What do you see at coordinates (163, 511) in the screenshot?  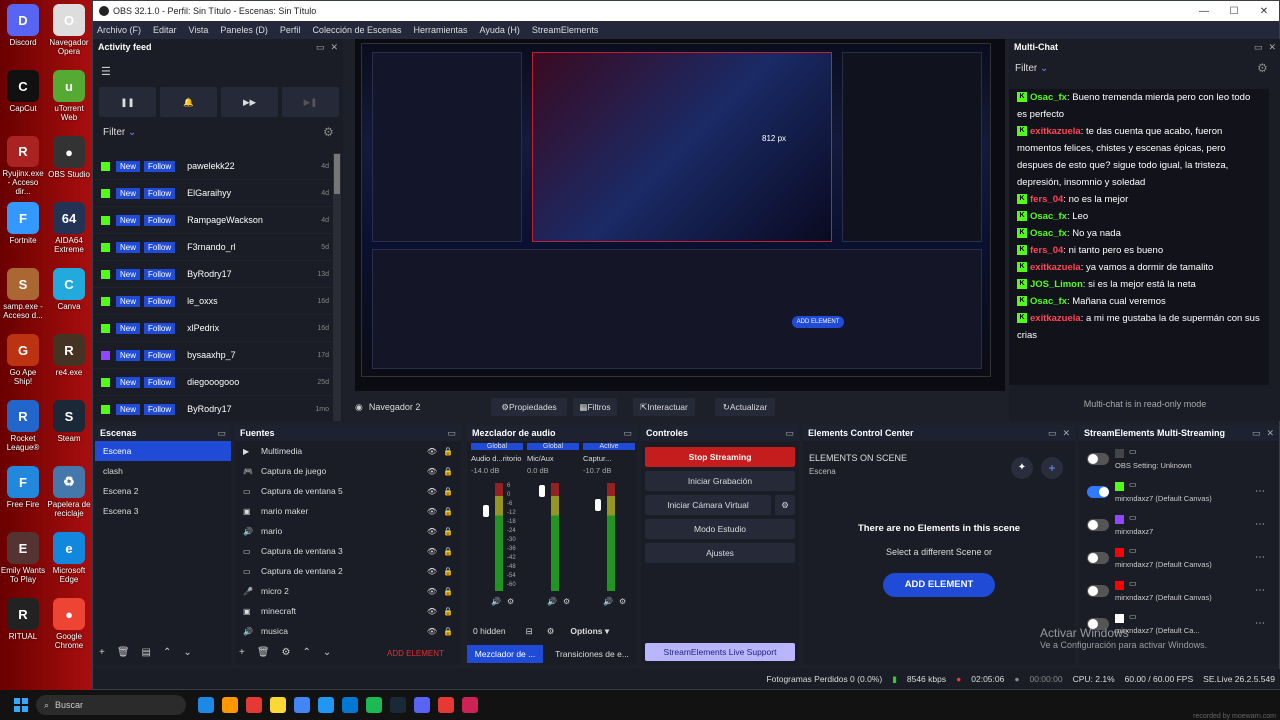 I see `scene-item: Escena 3` at bounding box center [163, 511].